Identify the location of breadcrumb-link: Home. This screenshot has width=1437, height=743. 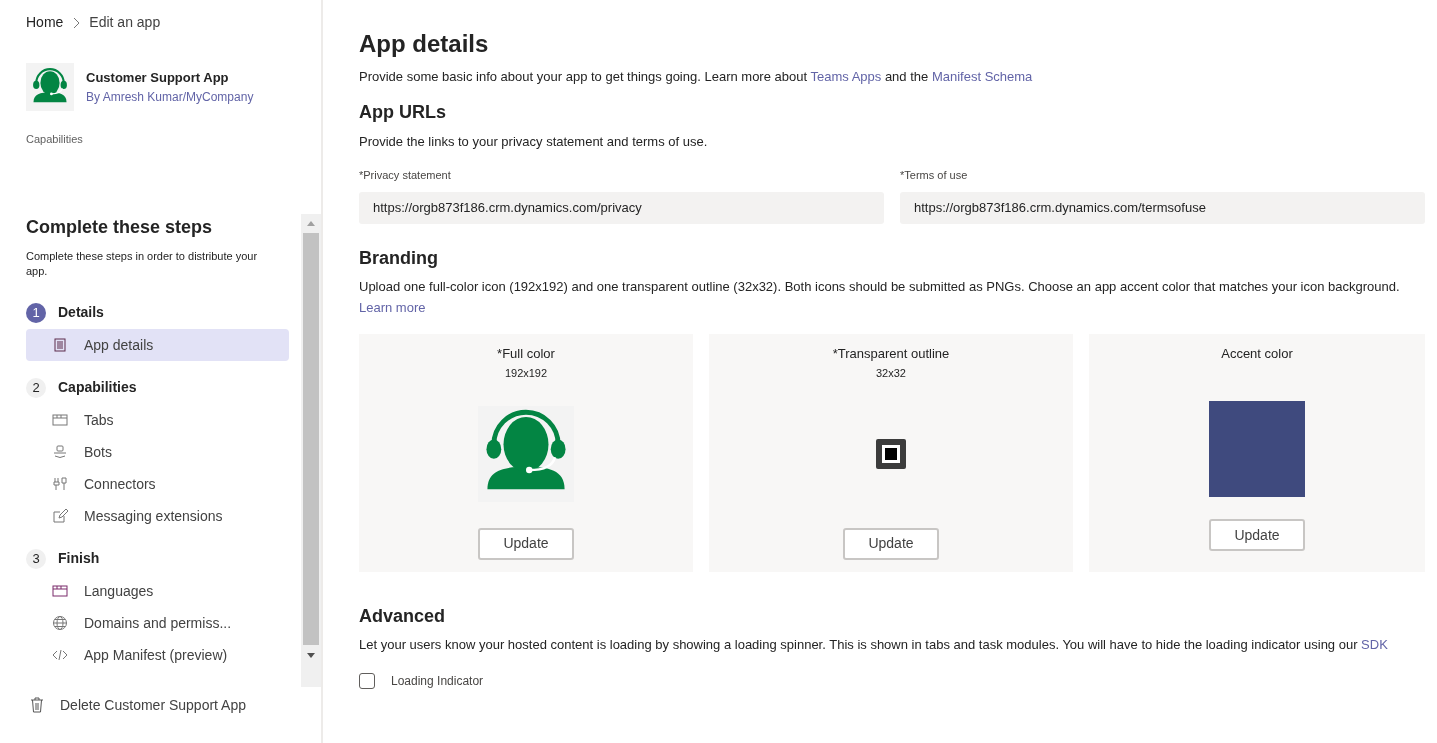
(45, 22).